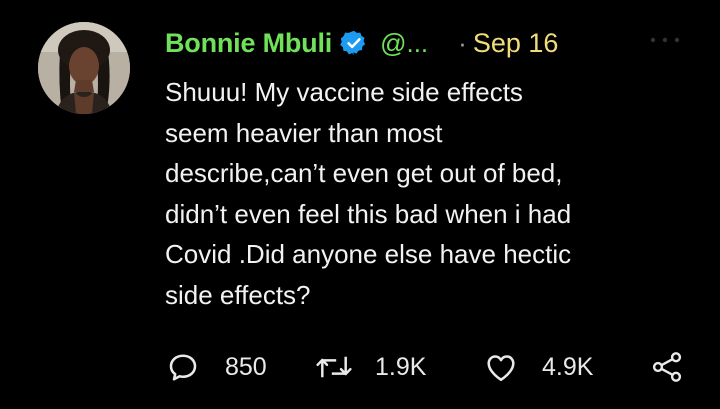  I want to click on tweet-text-line: describe,can’t even get out of bed,, so click(364, 173).